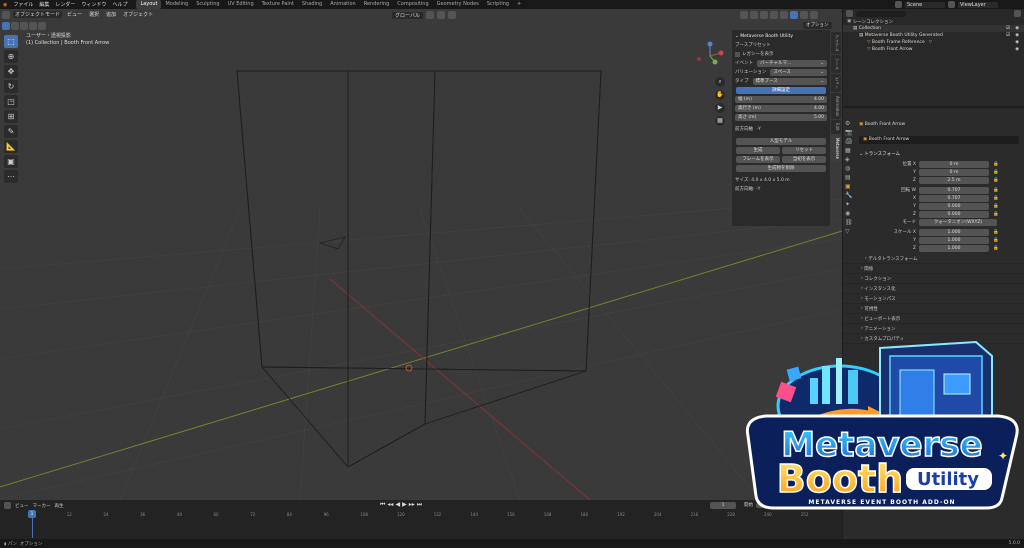 The height and width of the screenshot is (548, 1024). I want to click on rotation-mode-dropdown: クォータニオン(WXYZ), so click(958, 222).